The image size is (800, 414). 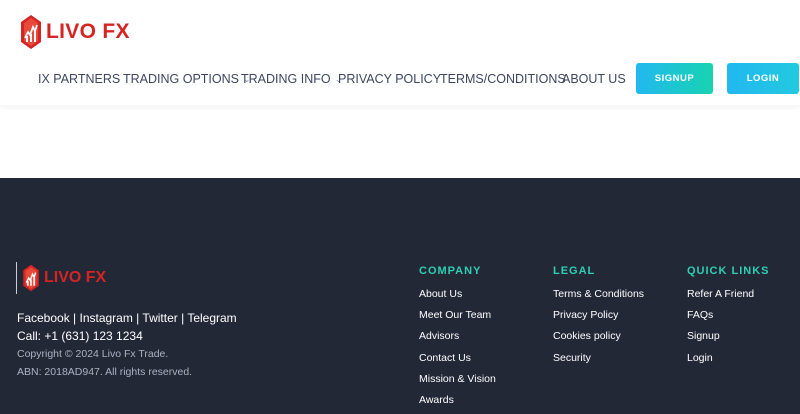 I want to click on footer-link-faqs: FAQs, so click(x=728, y=318).